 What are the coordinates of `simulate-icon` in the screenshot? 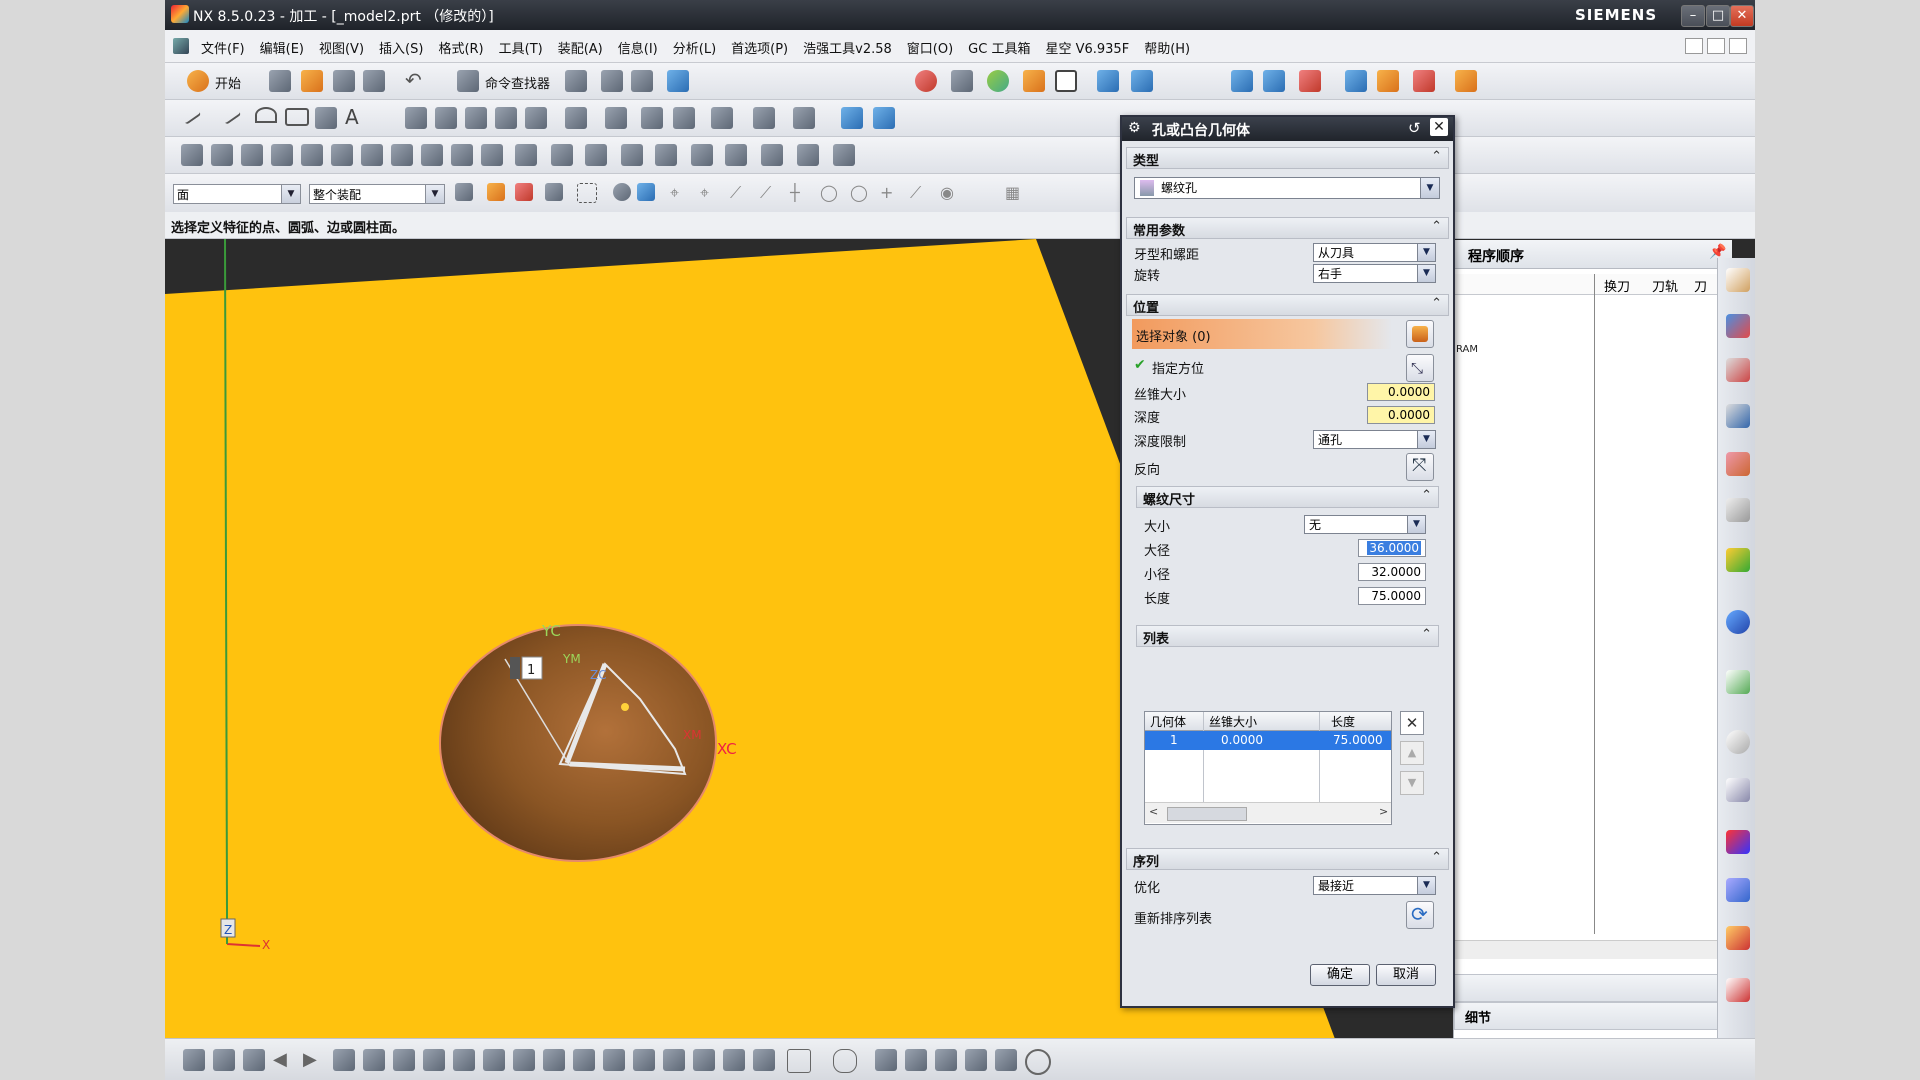 It's located at (1310, 81).